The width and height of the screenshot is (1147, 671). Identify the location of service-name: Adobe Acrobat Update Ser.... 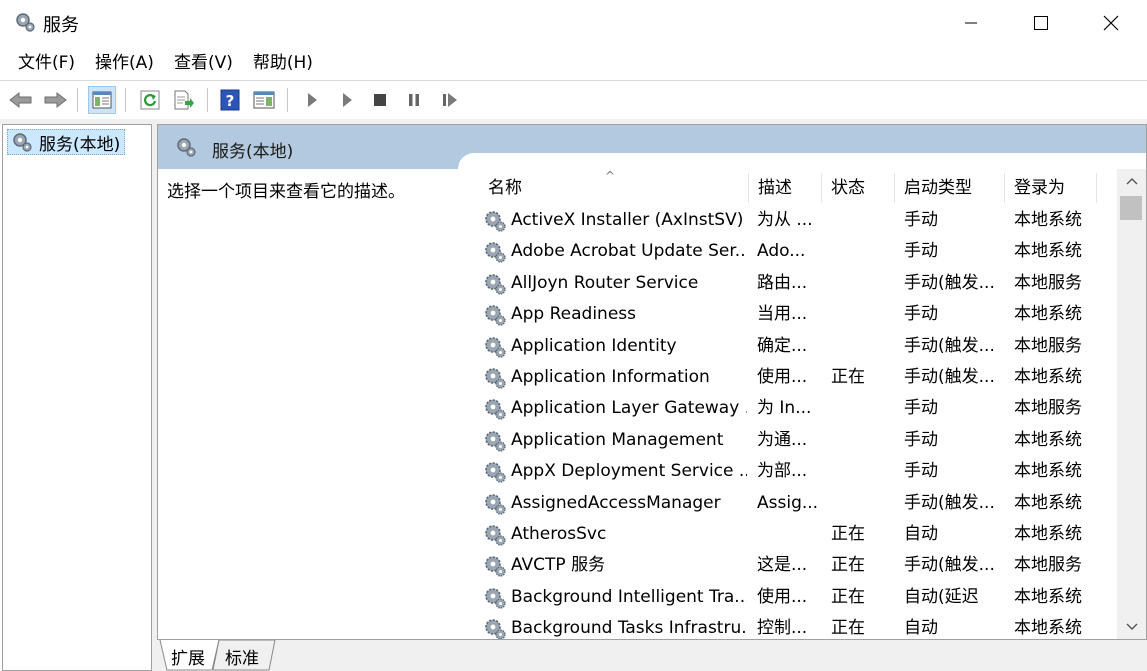
(629, 251).